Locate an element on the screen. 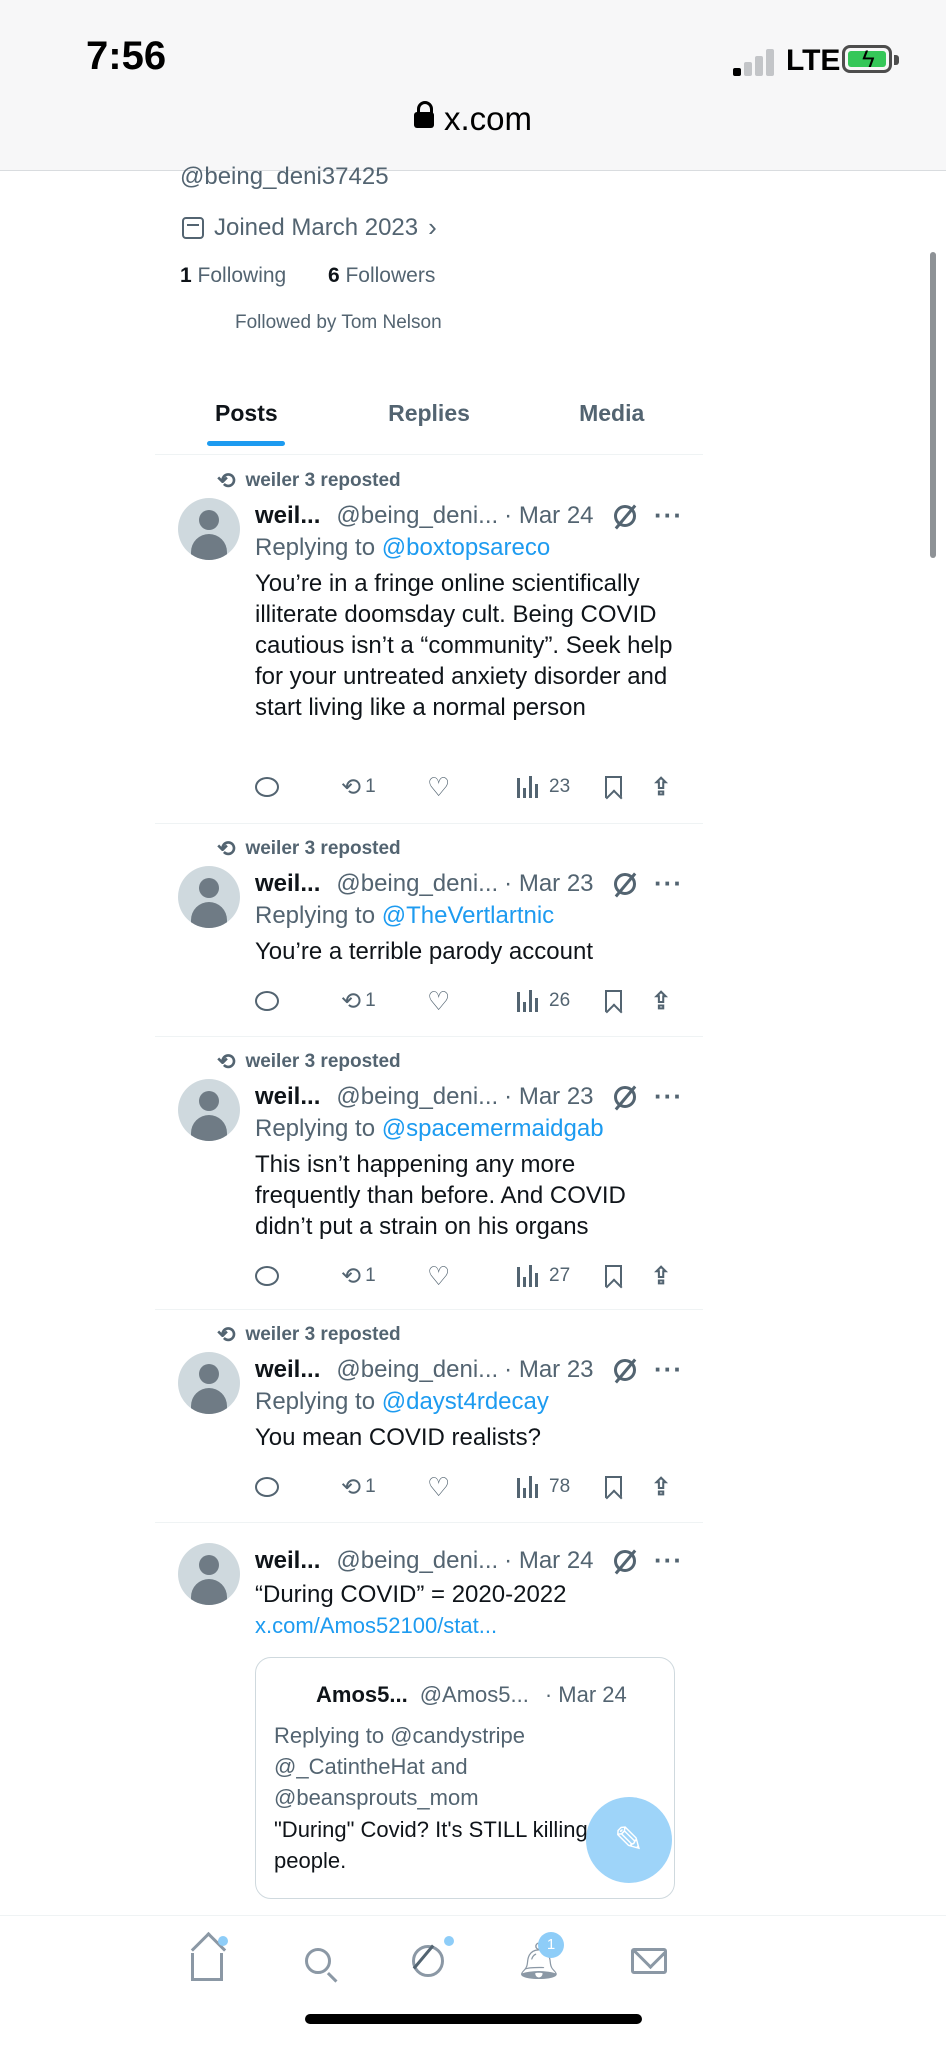 Image resolution: width=946 pixels, height=2049 pixels. views-icon is located at coordinates (529, 1487).